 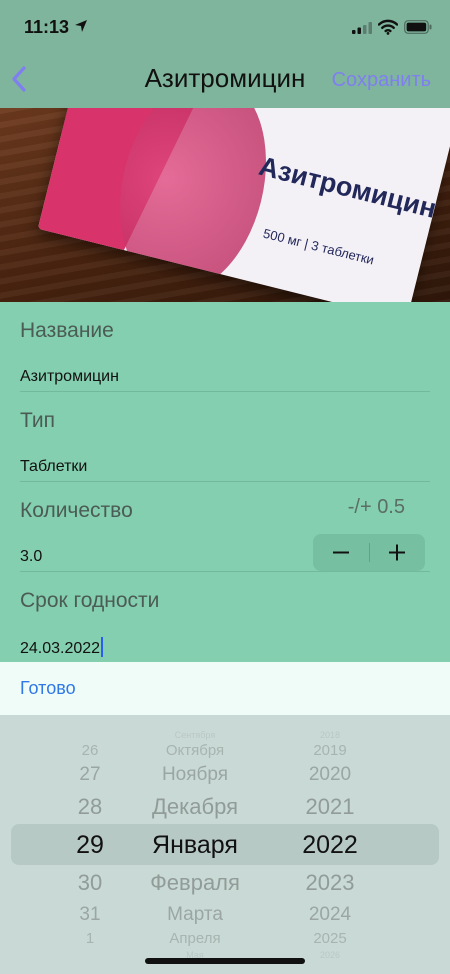 What do you see at coordinates (330, 735) in the screenshot?
I see `picker-year-option: 2018` at bounding box center [330, 735].